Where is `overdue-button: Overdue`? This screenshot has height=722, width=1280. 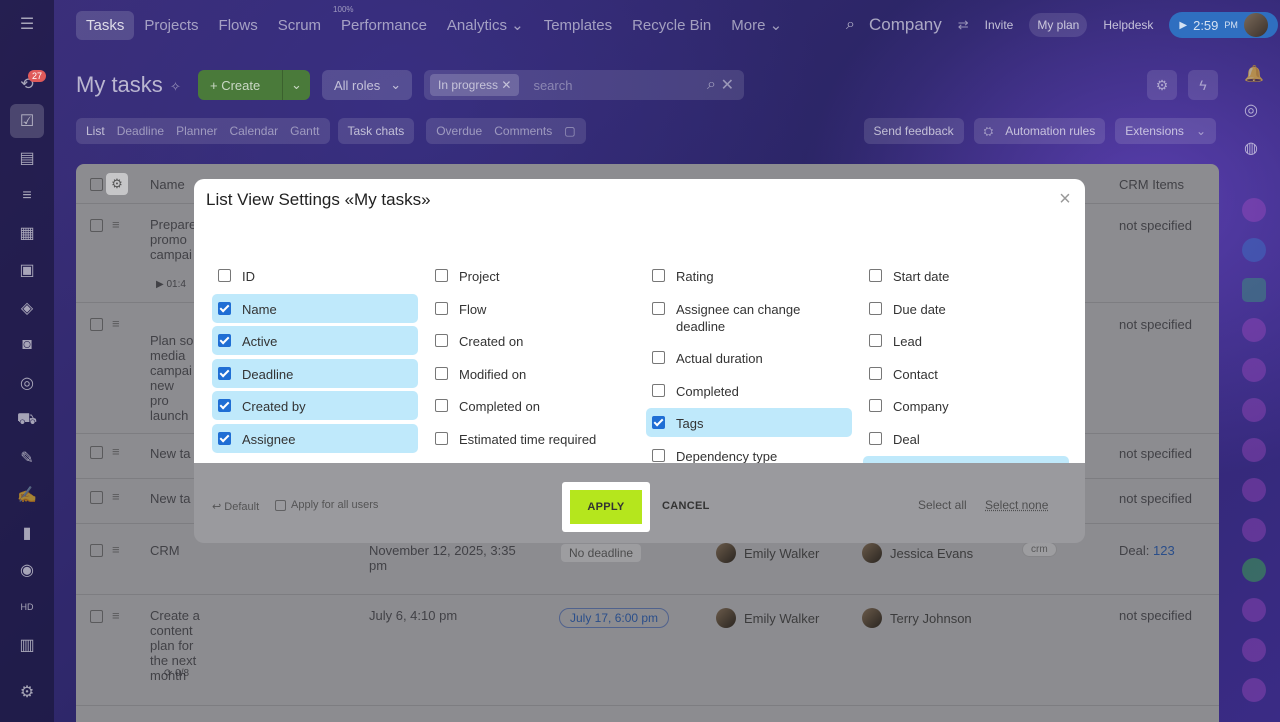
overdue-button: Overdue is located at coordinates (459, 131).